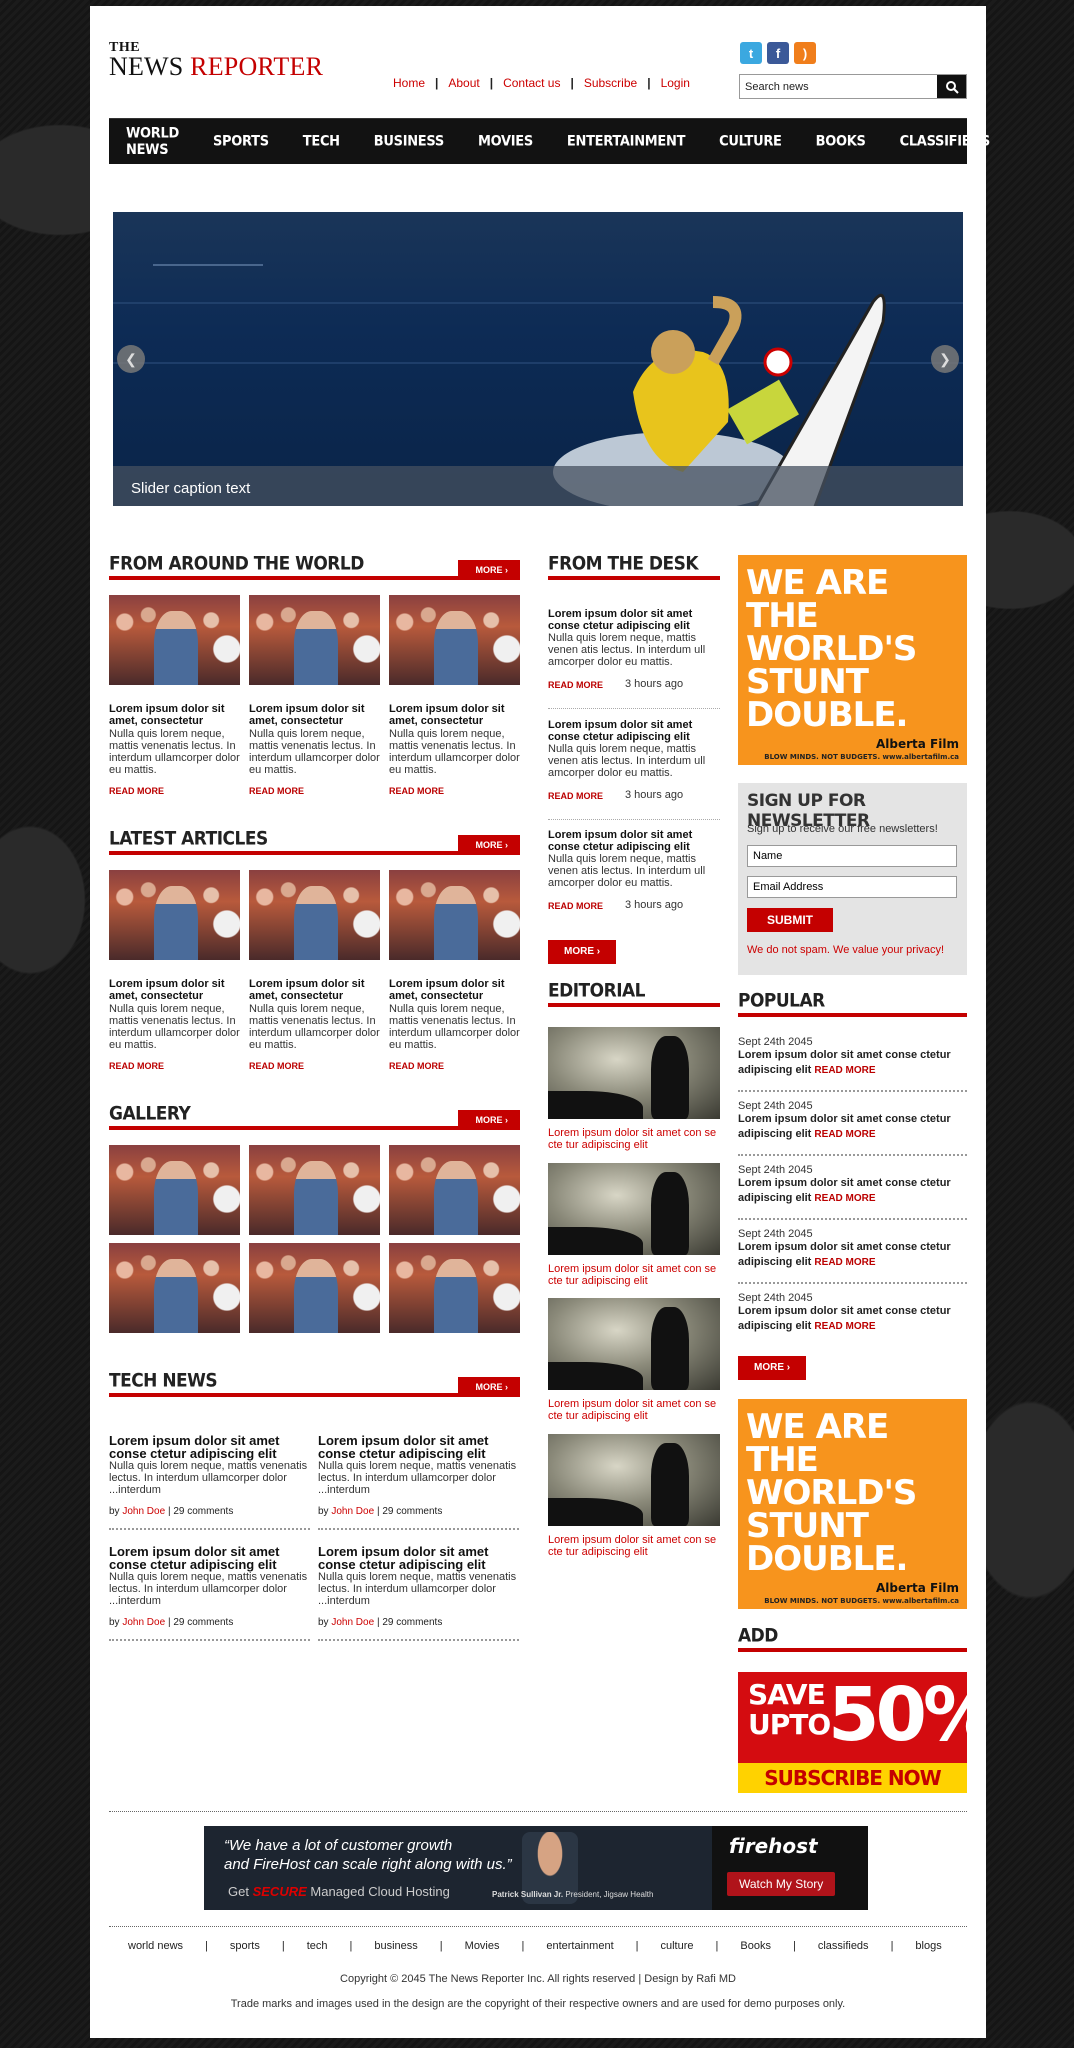 This screenshot has width=1074, height=2048. Describe the element at coordinates (463, 83) in the screenshot. I see `toplink-about: About` at that location.